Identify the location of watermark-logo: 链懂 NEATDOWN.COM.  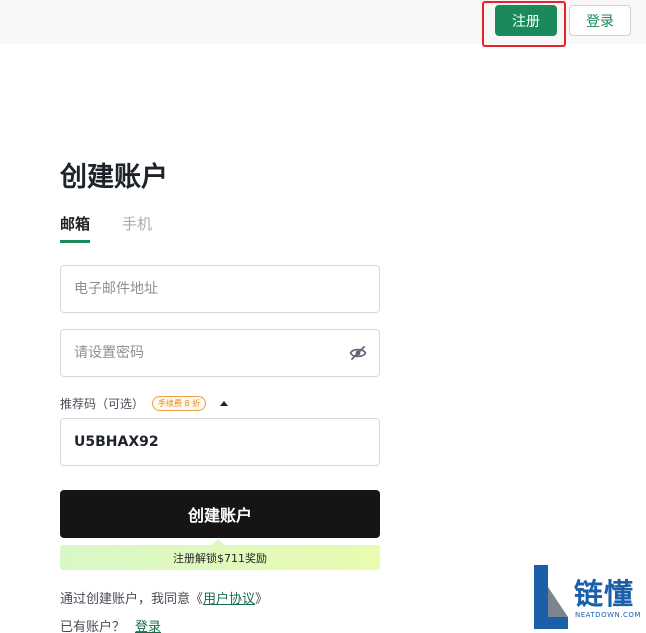
(588, 598).